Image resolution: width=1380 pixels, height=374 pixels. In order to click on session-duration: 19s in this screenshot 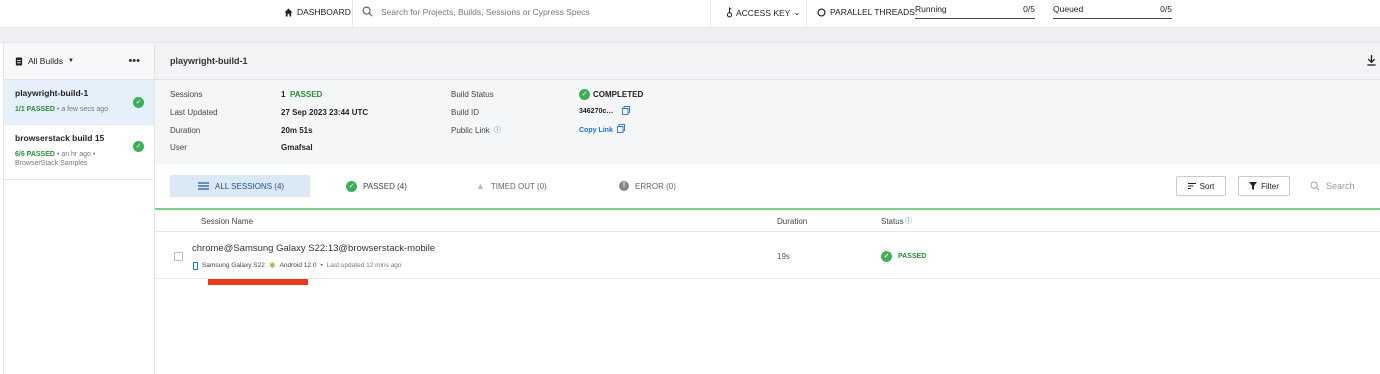, I will do `click(783, 256)`.